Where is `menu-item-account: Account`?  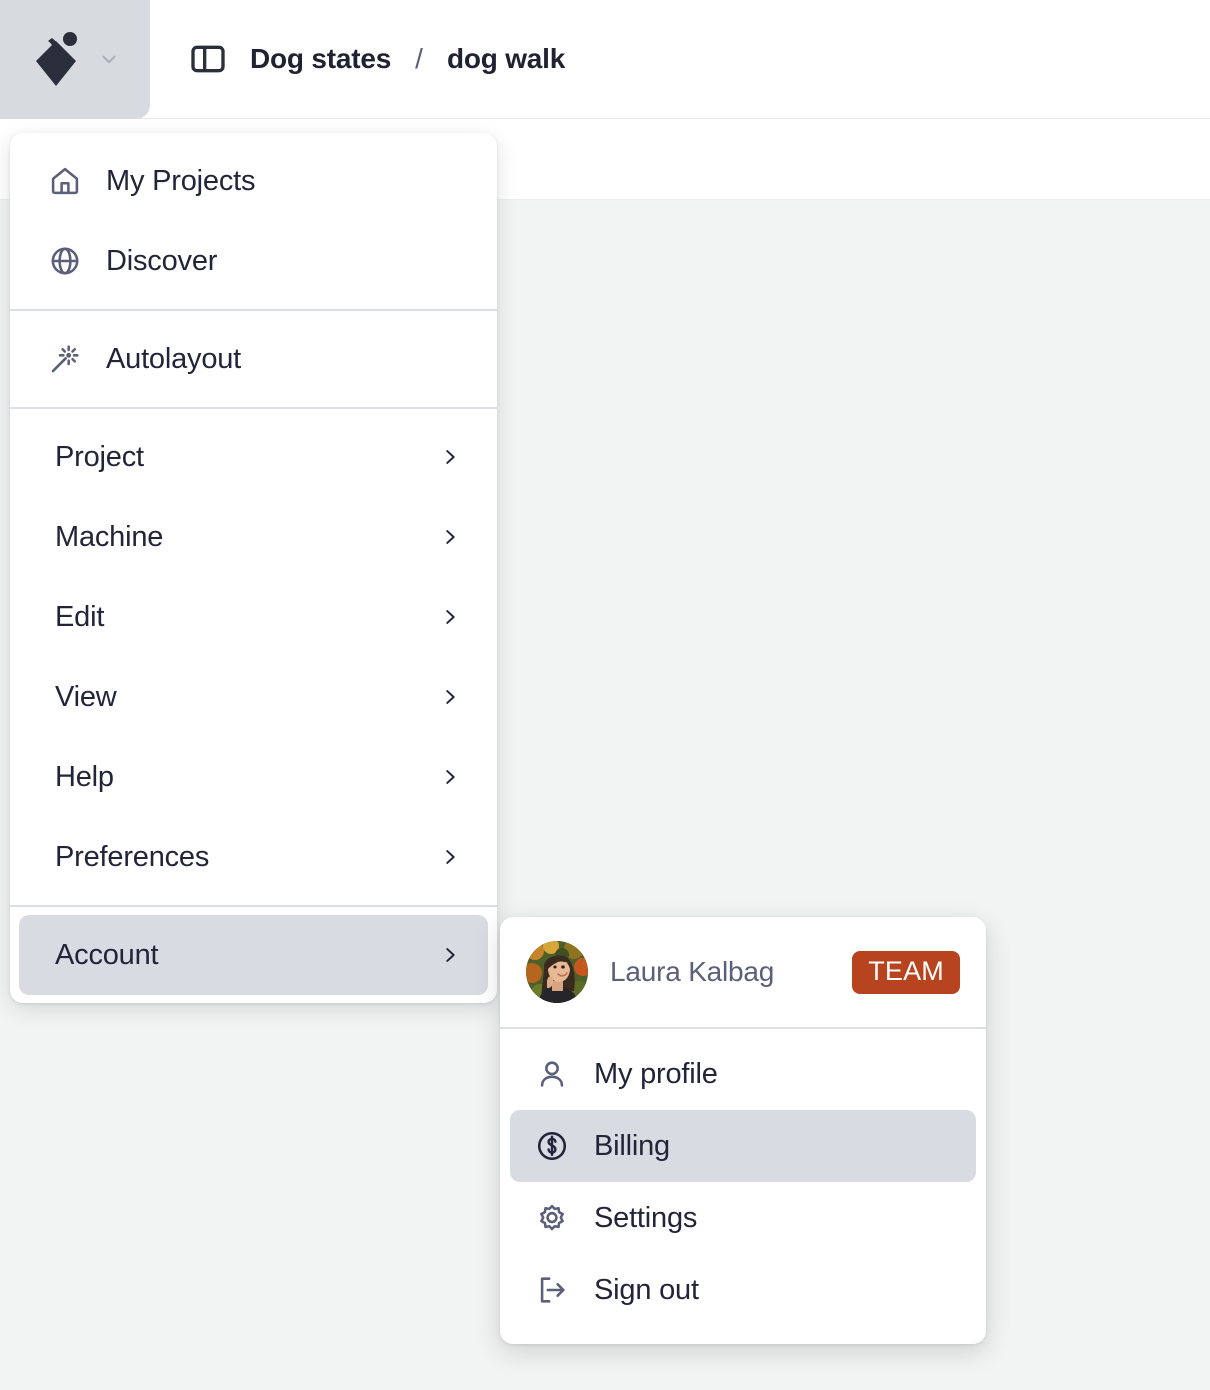 menu-item-account: Account is located at coordinates (253, 955).